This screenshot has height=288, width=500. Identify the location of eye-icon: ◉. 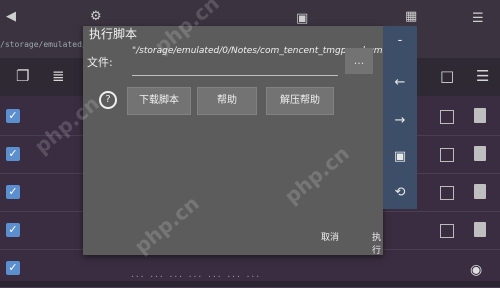
(476, 270).